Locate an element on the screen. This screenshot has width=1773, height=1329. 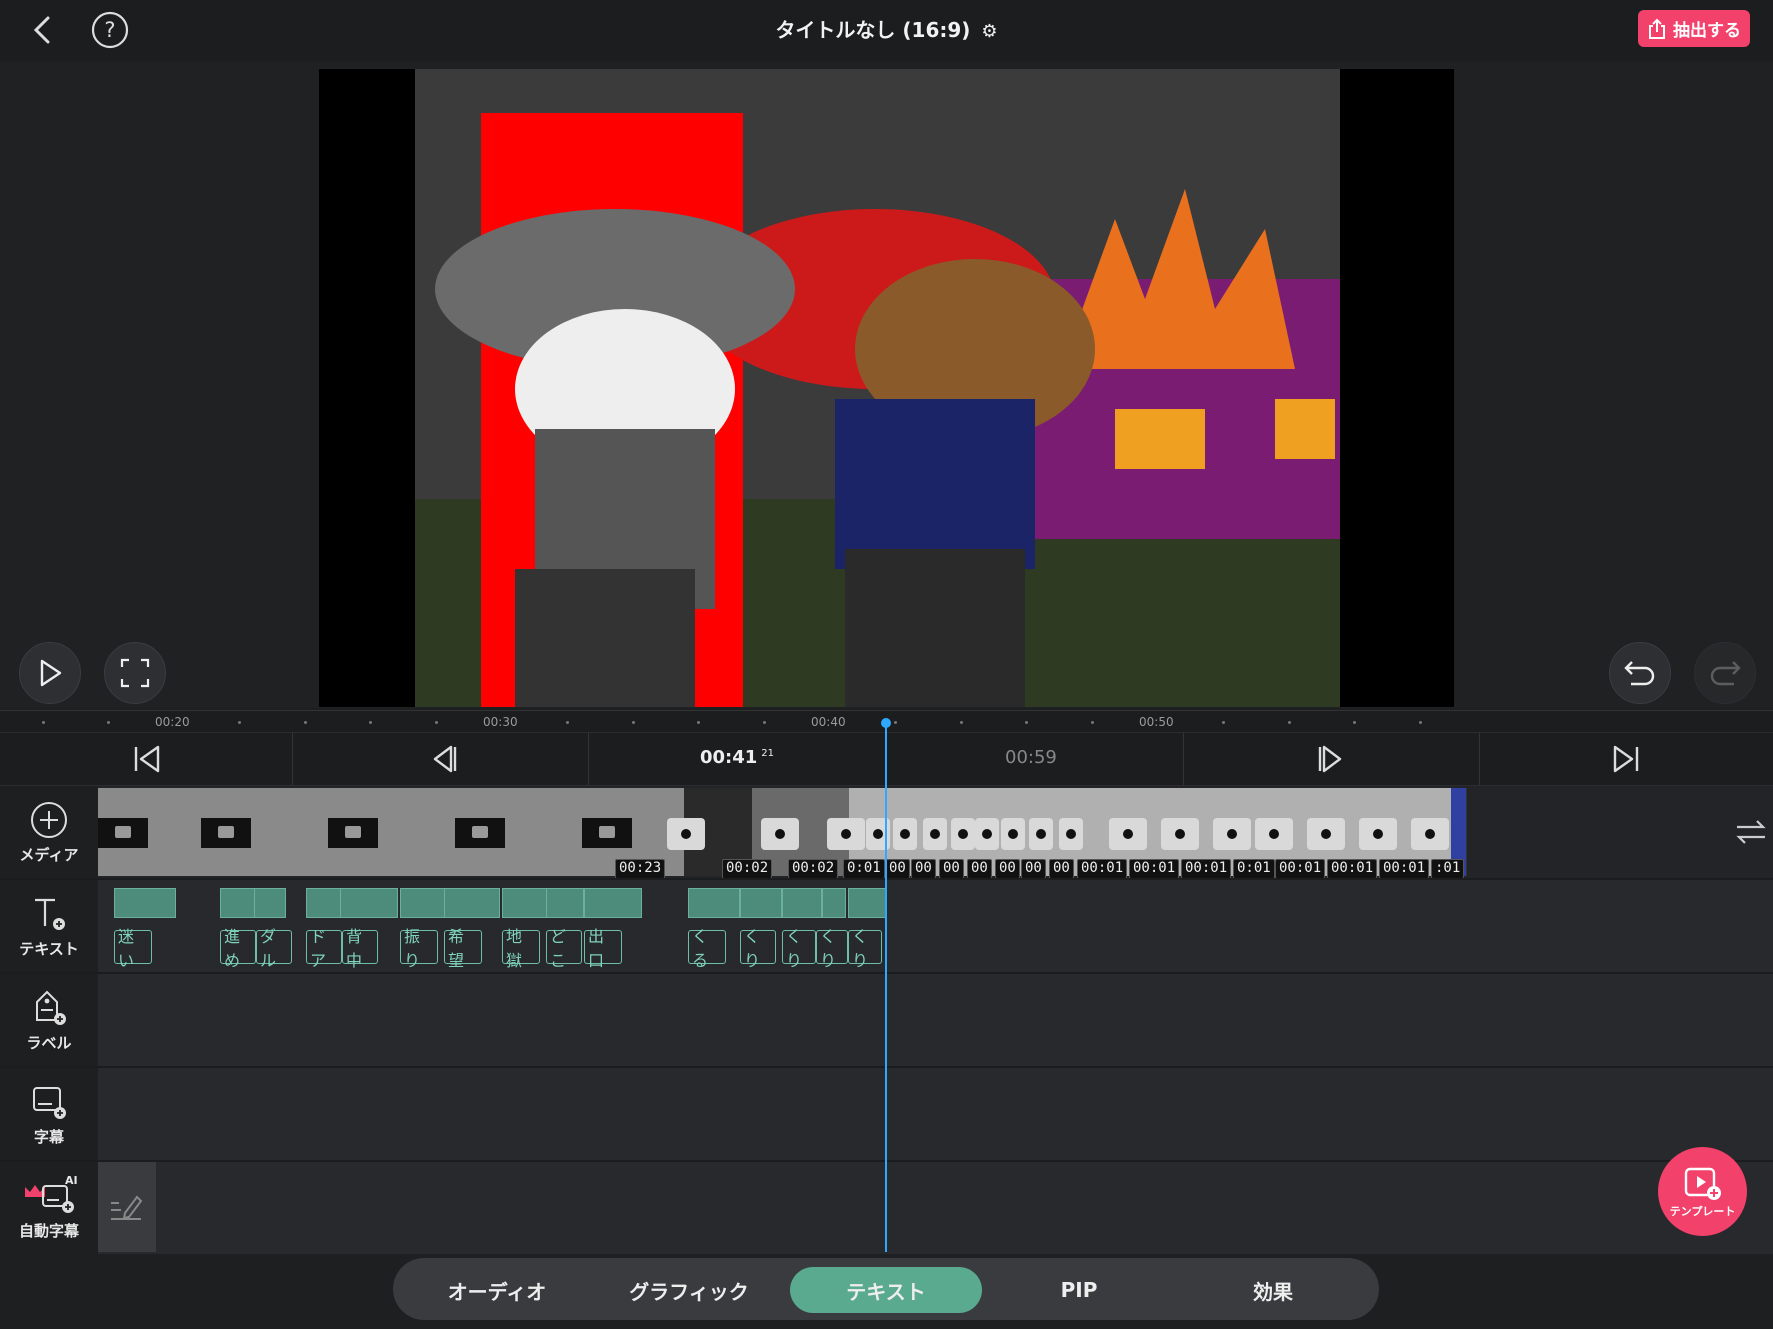
project-title-text: タイトルなし (16:9) is located at coordinates (873, 30).